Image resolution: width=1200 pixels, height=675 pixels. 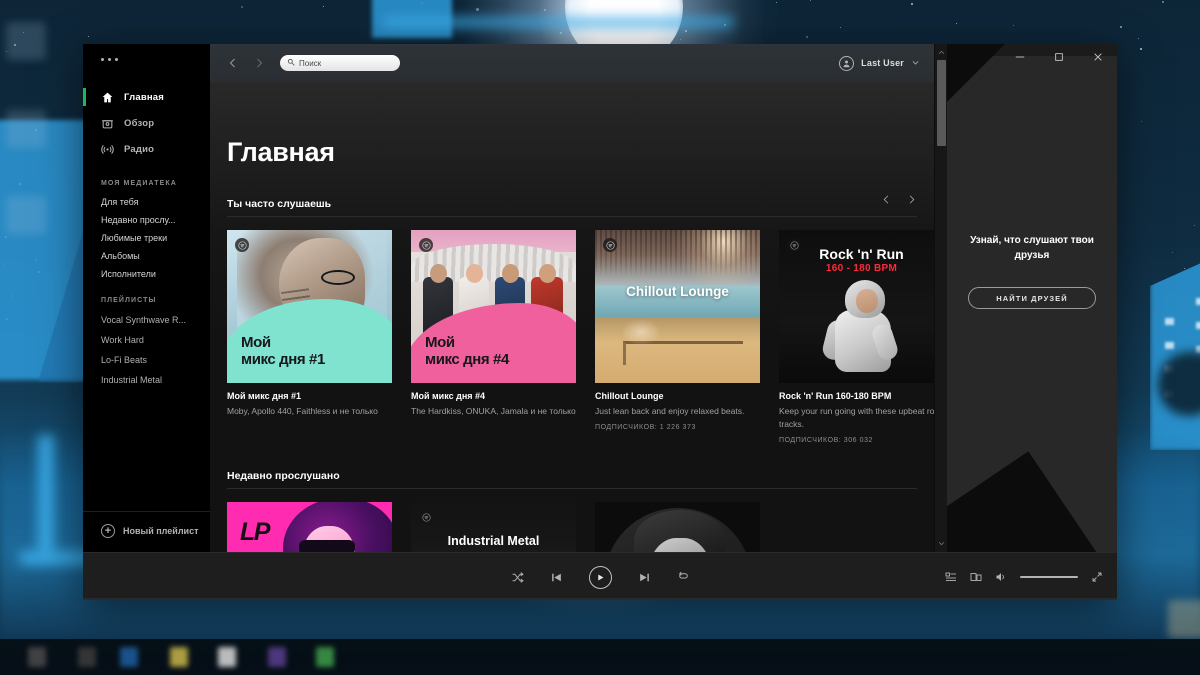 I want to click on new-playlist-label: Новый плейлист, so click(x=161, y=531).